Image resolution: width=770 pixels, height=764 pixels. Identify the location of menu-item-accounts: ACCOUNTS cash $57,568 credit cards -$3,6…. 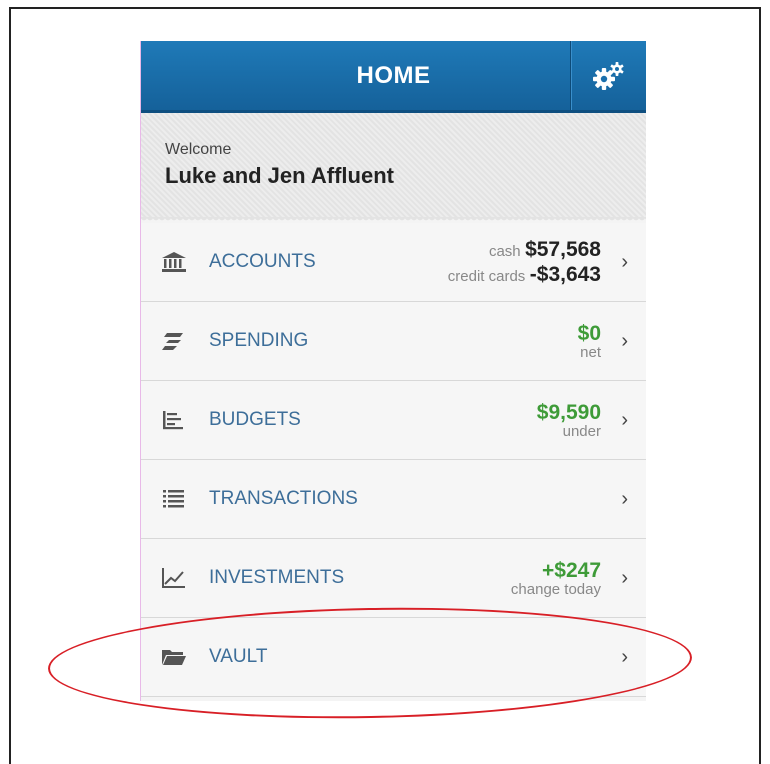
(393, 262).